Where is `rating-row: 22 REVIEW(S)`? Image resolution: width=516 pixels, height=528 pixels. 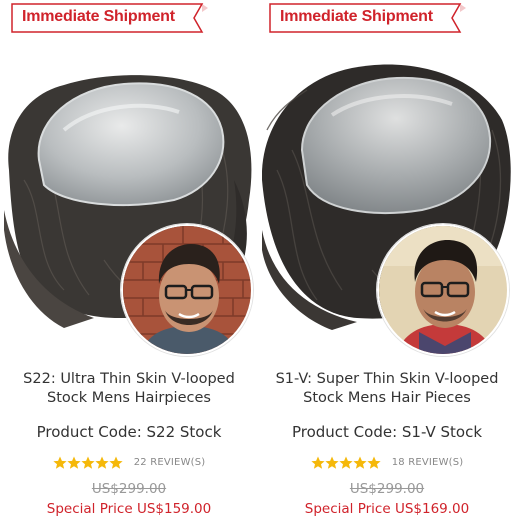
rating-row: 22 REVIEW(S) is located at coordinates (129, 461).